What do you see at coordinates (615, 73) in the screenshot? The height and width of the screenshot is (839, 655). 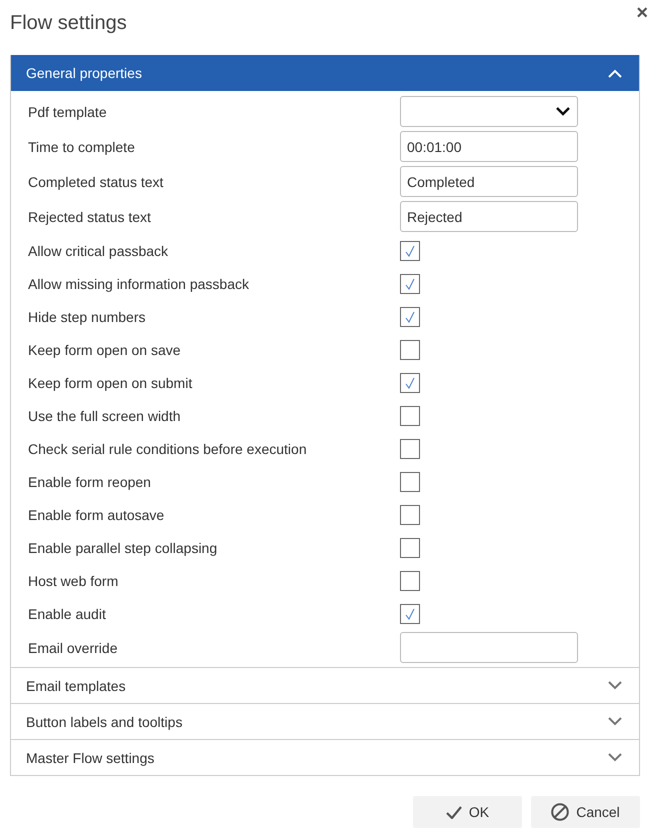 I see `chevron-up-icon` at bounding box center [615, 73].